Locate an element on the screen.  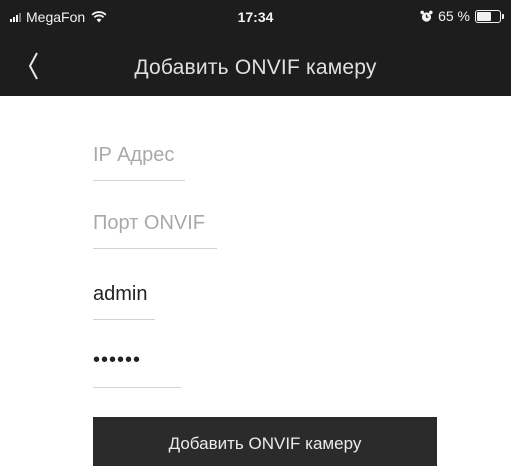
username-underline is located at coordinates (124, 319).